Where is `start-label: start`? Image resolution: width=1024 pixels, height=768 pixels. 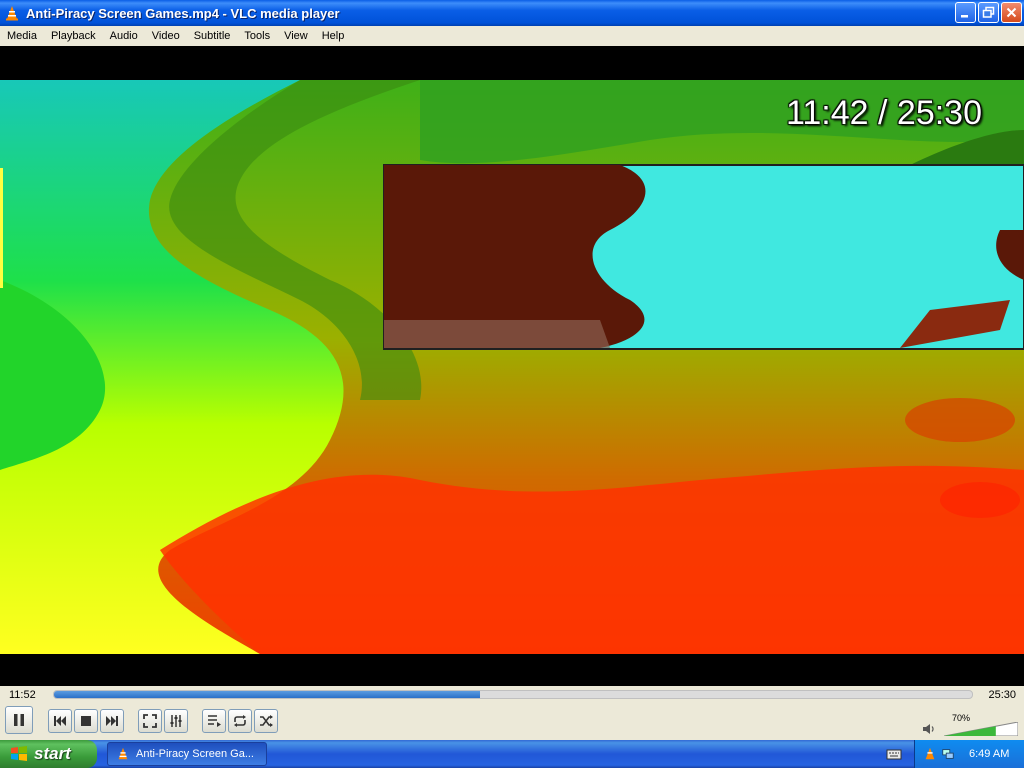
start-label: start is located at coordinates (52, 753).